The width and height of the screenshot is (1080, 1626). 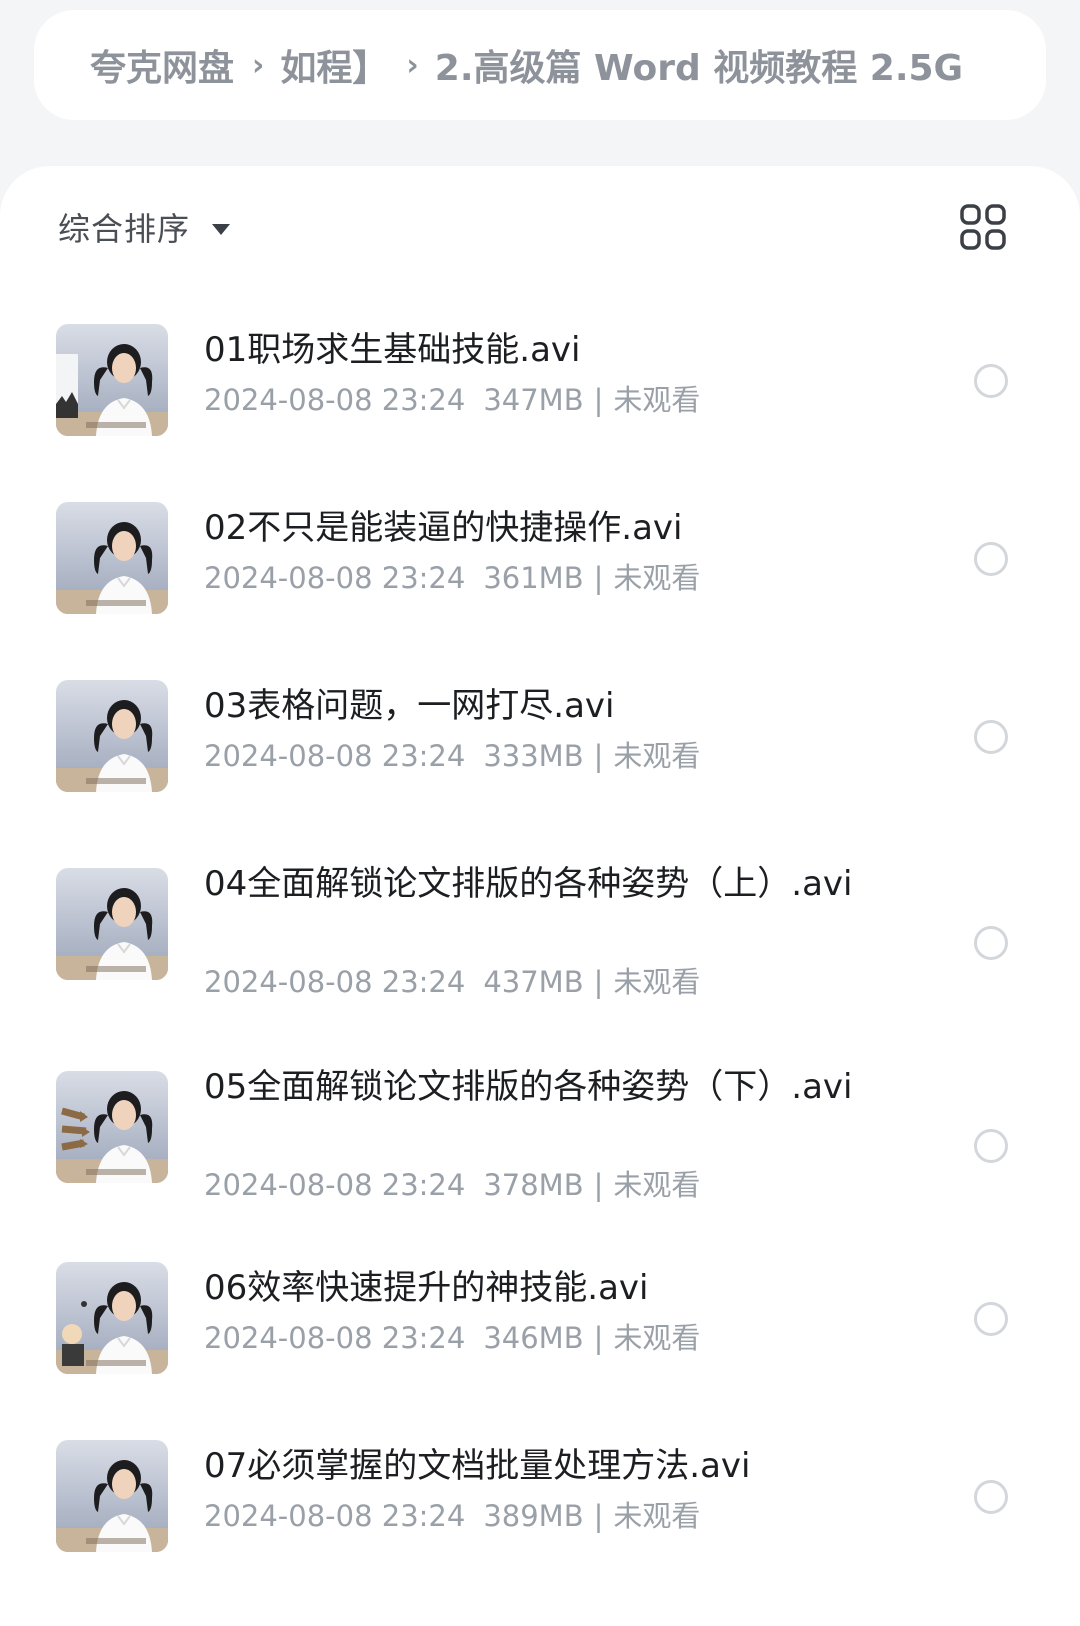 I want to click on file-meta: 2024-08-08 23:24 437MB | 未观看, so click(x=554, y=982).